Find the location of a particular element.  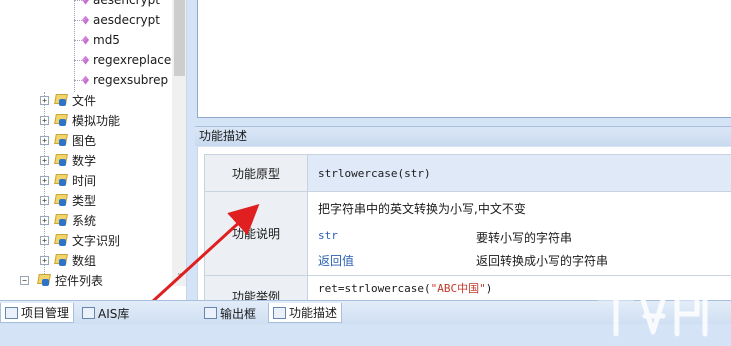

tree-item-label: 类型 is located at coordinates (84, 200).